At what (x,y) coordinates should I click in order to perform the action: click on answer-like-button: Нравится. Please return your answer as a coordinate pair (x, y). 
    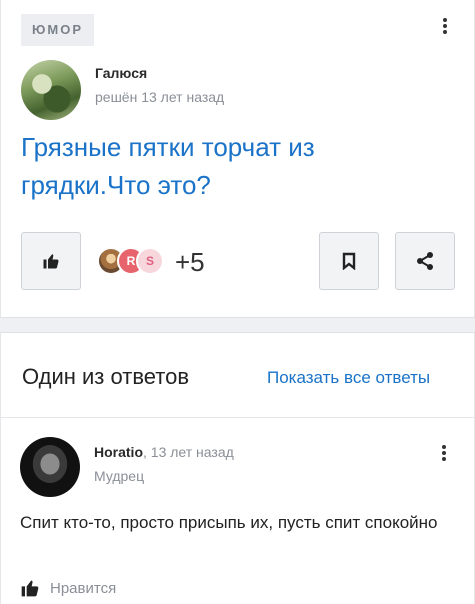
    Looking at the image, I should click on (68, 588).